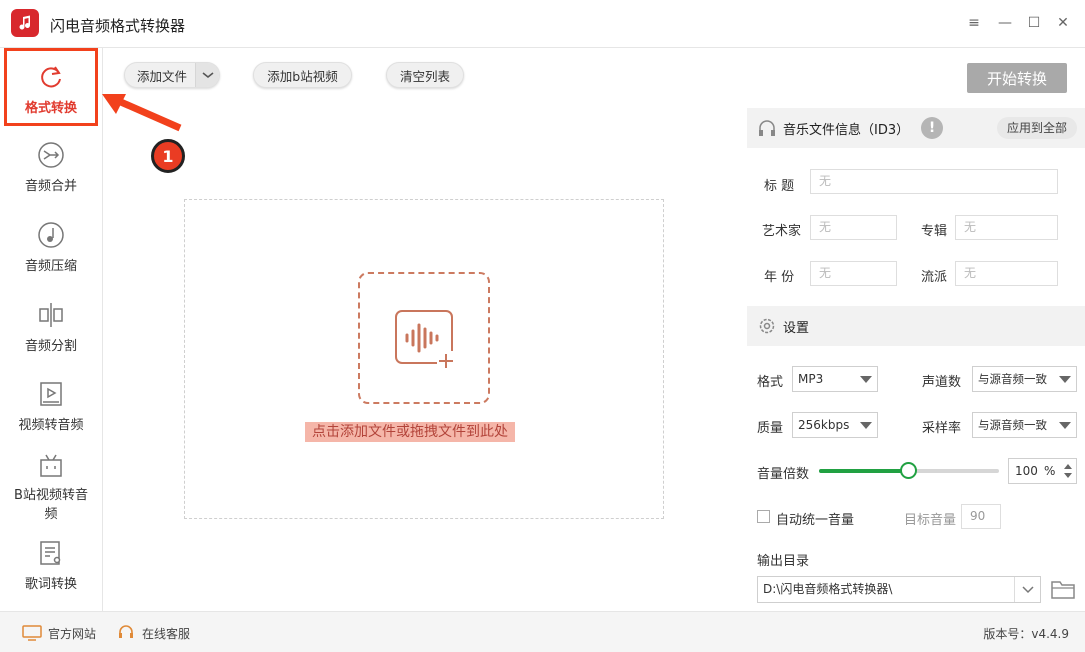 The width and height of the screenshot is (1085, 652). I want to click on samplerate-value: 与源音频一致, so click(1012, 425).